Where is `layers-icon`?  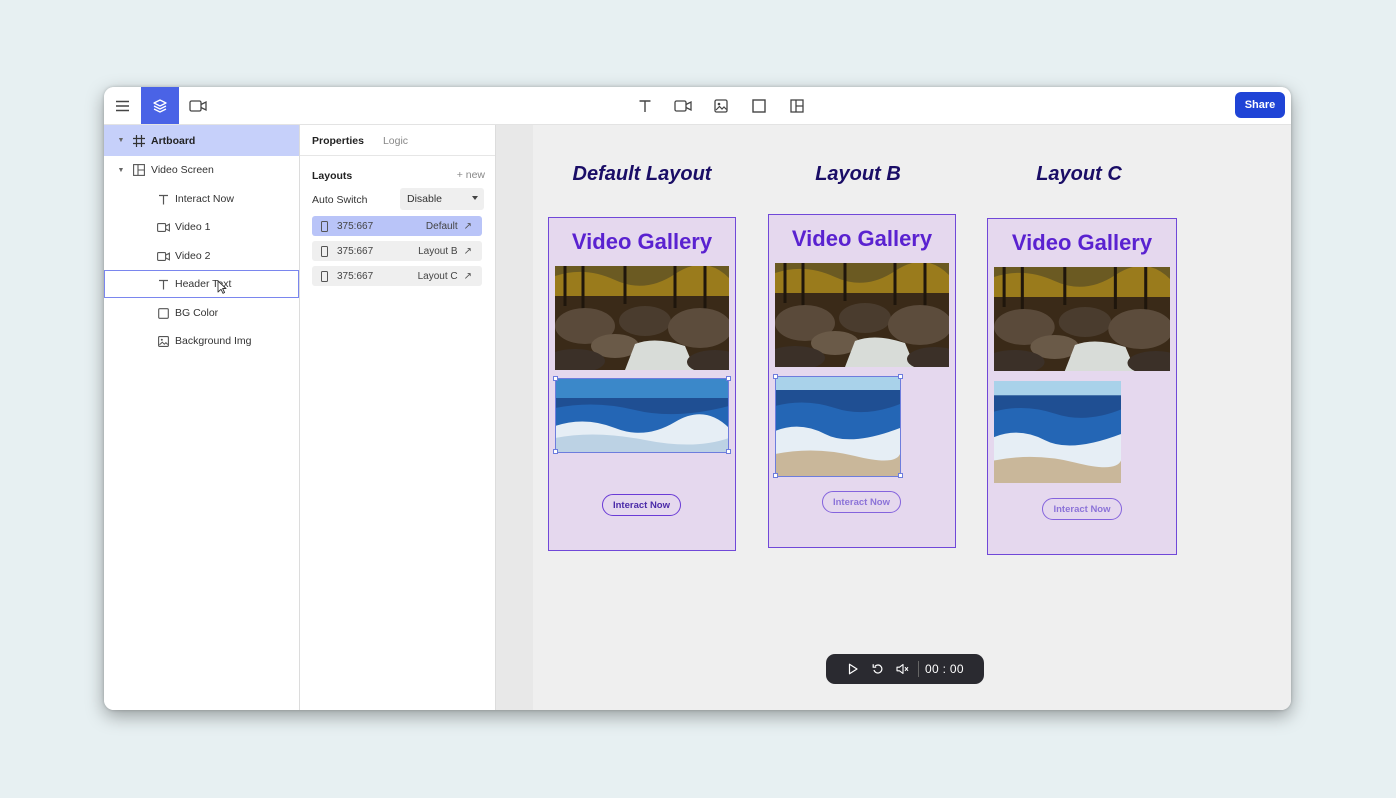
layers-icon is located at coordinates (160, 105).